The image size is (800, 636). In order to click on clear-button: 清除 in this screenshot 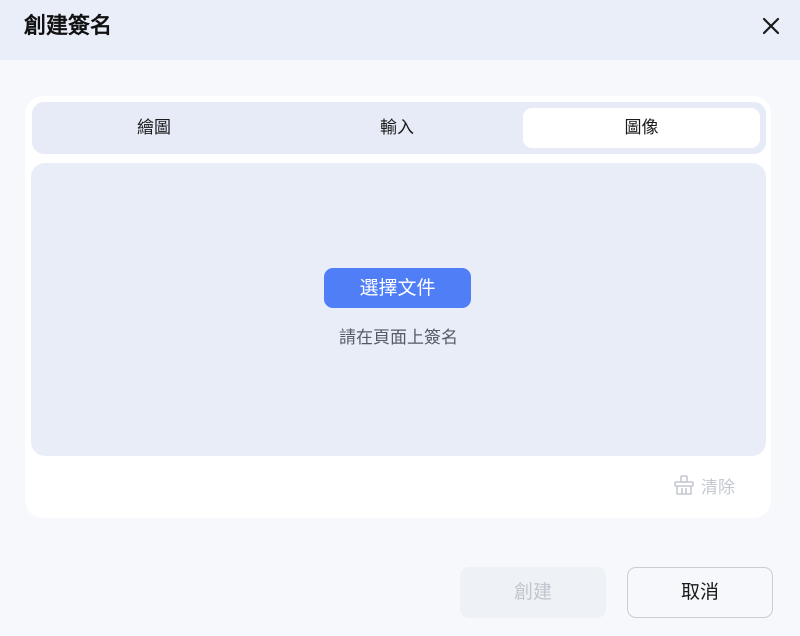, I will do `click(704, 485)`.